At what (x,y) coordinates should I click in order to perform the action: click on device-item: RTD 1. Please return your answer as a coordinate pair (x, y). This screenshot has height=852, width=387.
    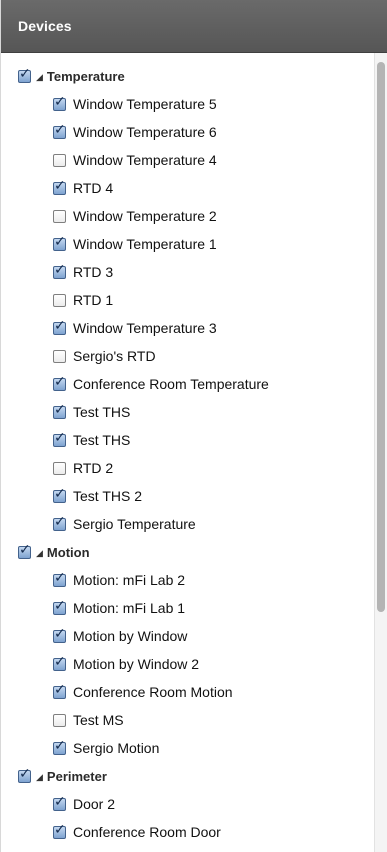
    Looking at the image, I should click on (187, 300).